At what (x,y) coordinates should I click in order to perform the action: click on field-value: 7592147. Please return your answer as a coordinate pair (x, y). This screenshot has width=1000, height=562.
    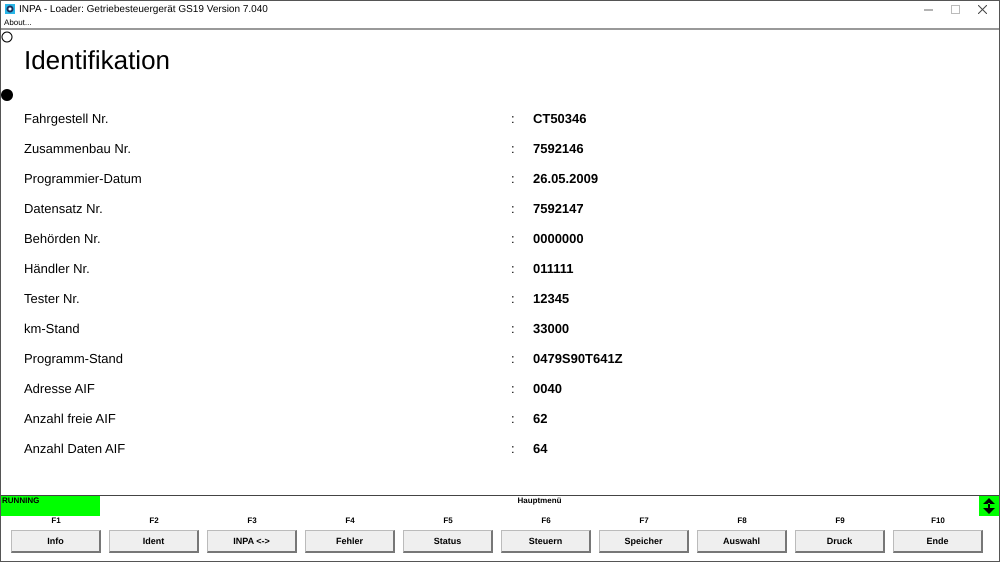
    Looking at the image, I should click on (559, 208).